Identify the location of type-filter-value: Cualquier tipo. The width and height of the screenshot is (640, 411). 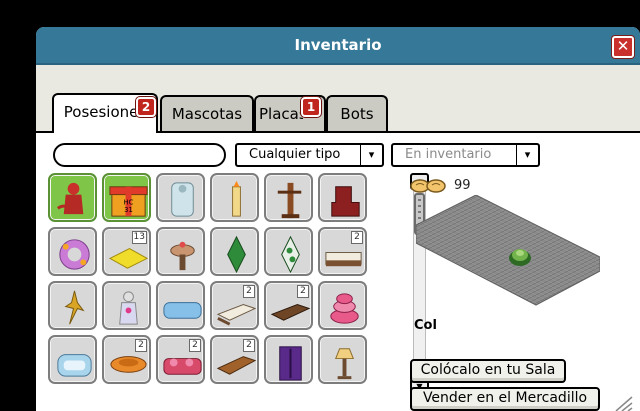
(295, 154).